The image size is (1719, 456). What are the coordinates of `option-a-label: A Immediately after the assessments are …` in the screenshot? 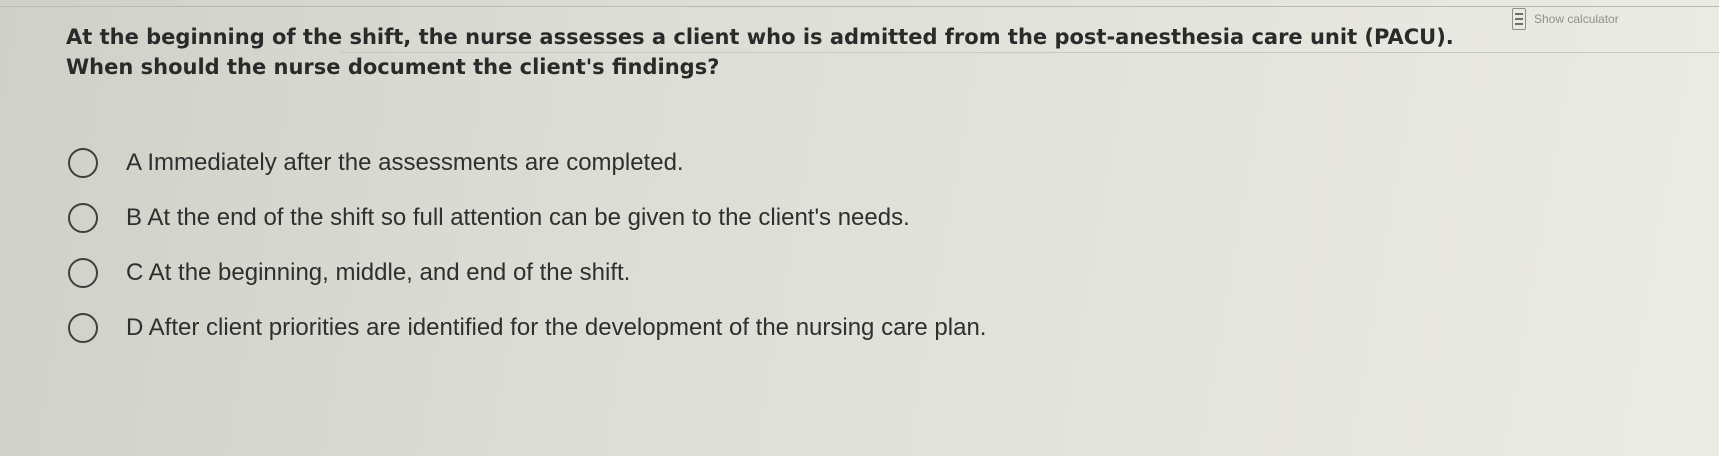 It's located at (405, 162).